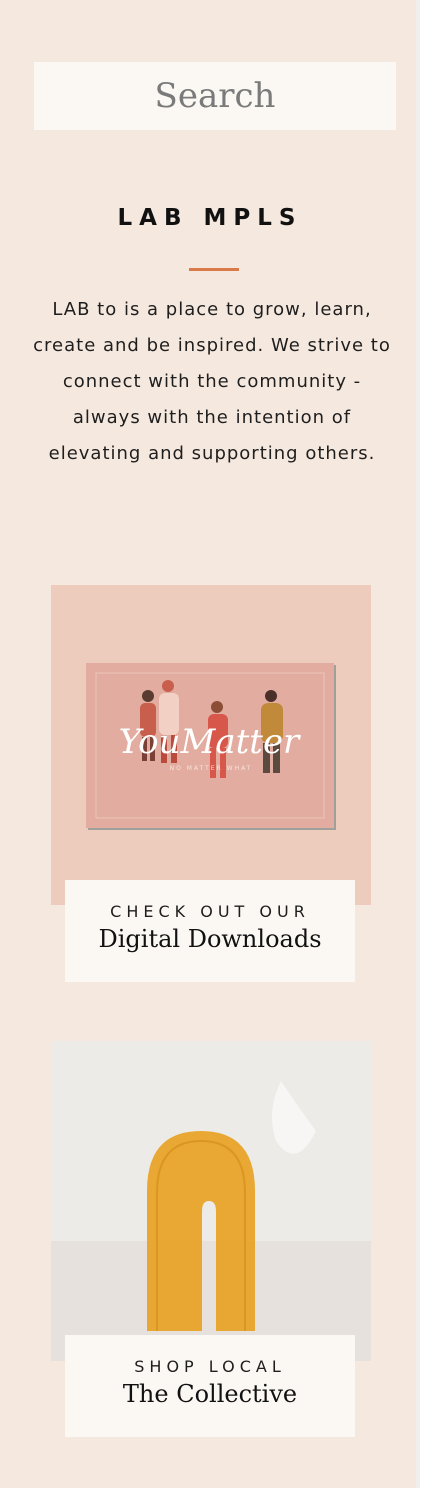 This screenshot has height=1488, width=424. What do you see at coordinates (215, 96) in the screenshot?
I see `search-input` at bounding box center [215, 96].